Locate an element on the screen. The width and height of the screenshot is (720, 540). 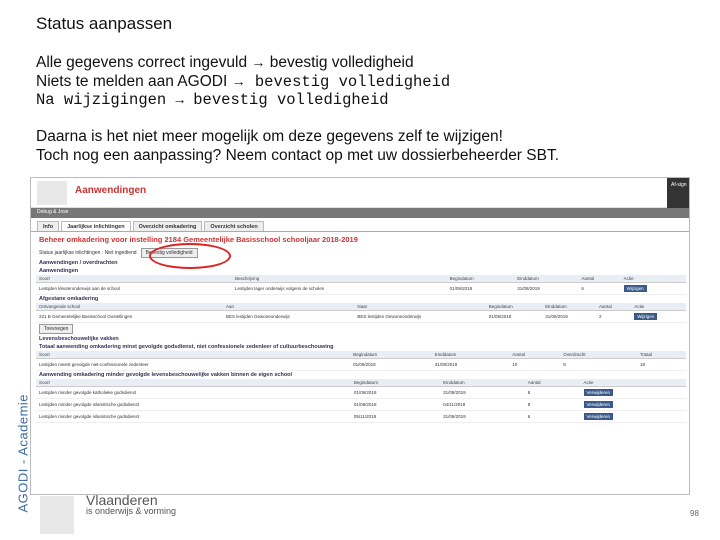
footer: Vlaanderen is onderwijs & vorming is located at coordinates (360, 516).